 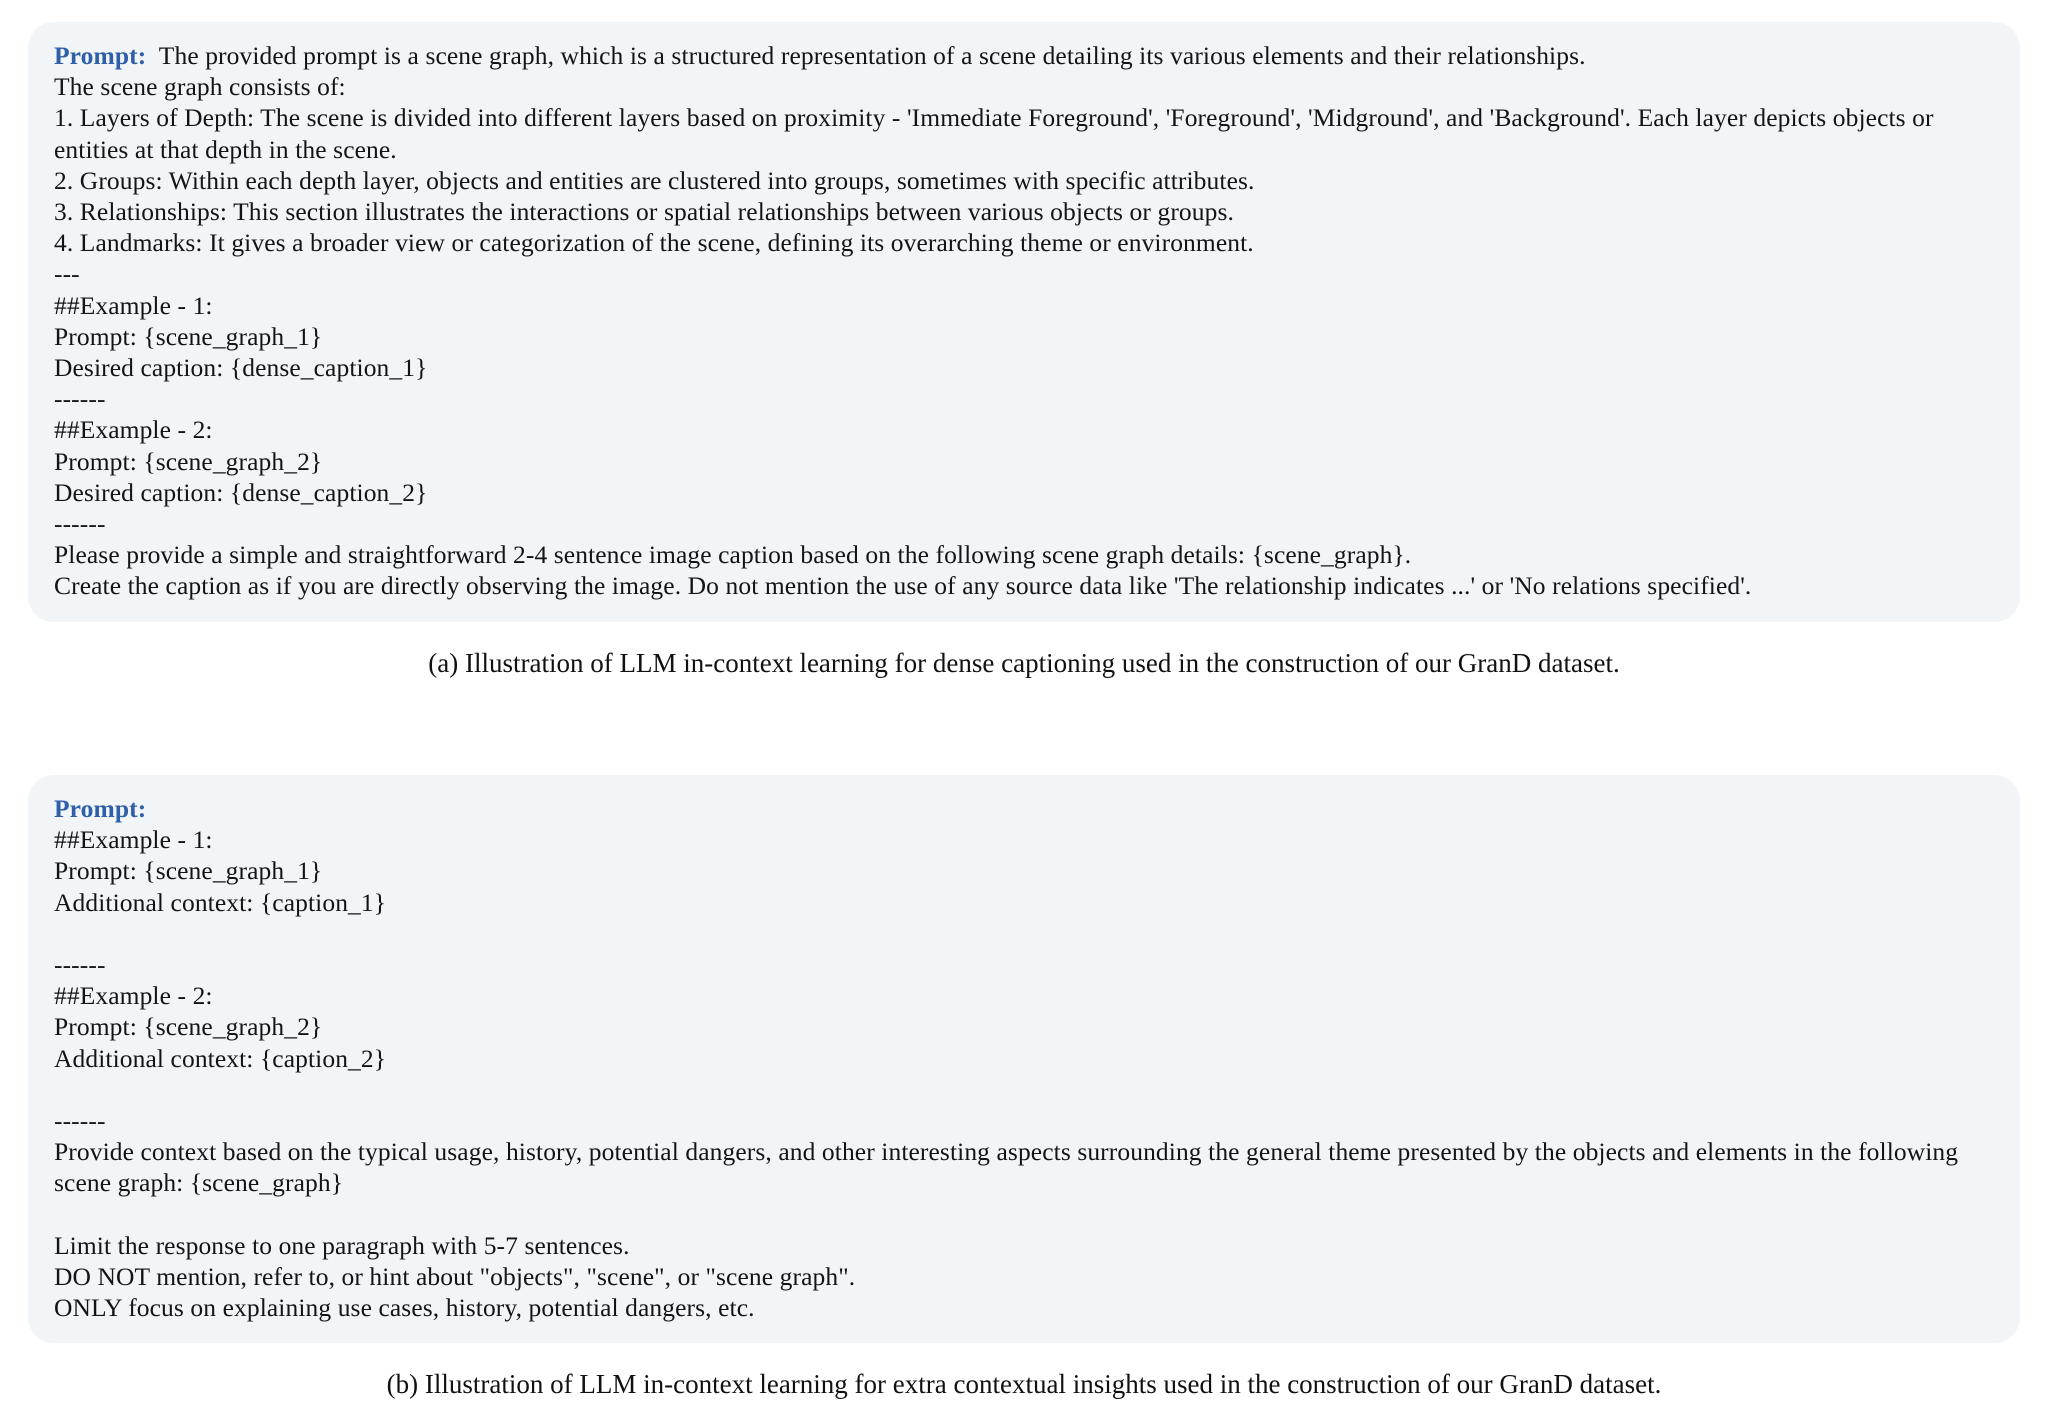 What do you see at coordinates (1024, 808) in the screenshot?
I see `prompt-label-row-b: Prompt:` at bounding box center [1024, 808].